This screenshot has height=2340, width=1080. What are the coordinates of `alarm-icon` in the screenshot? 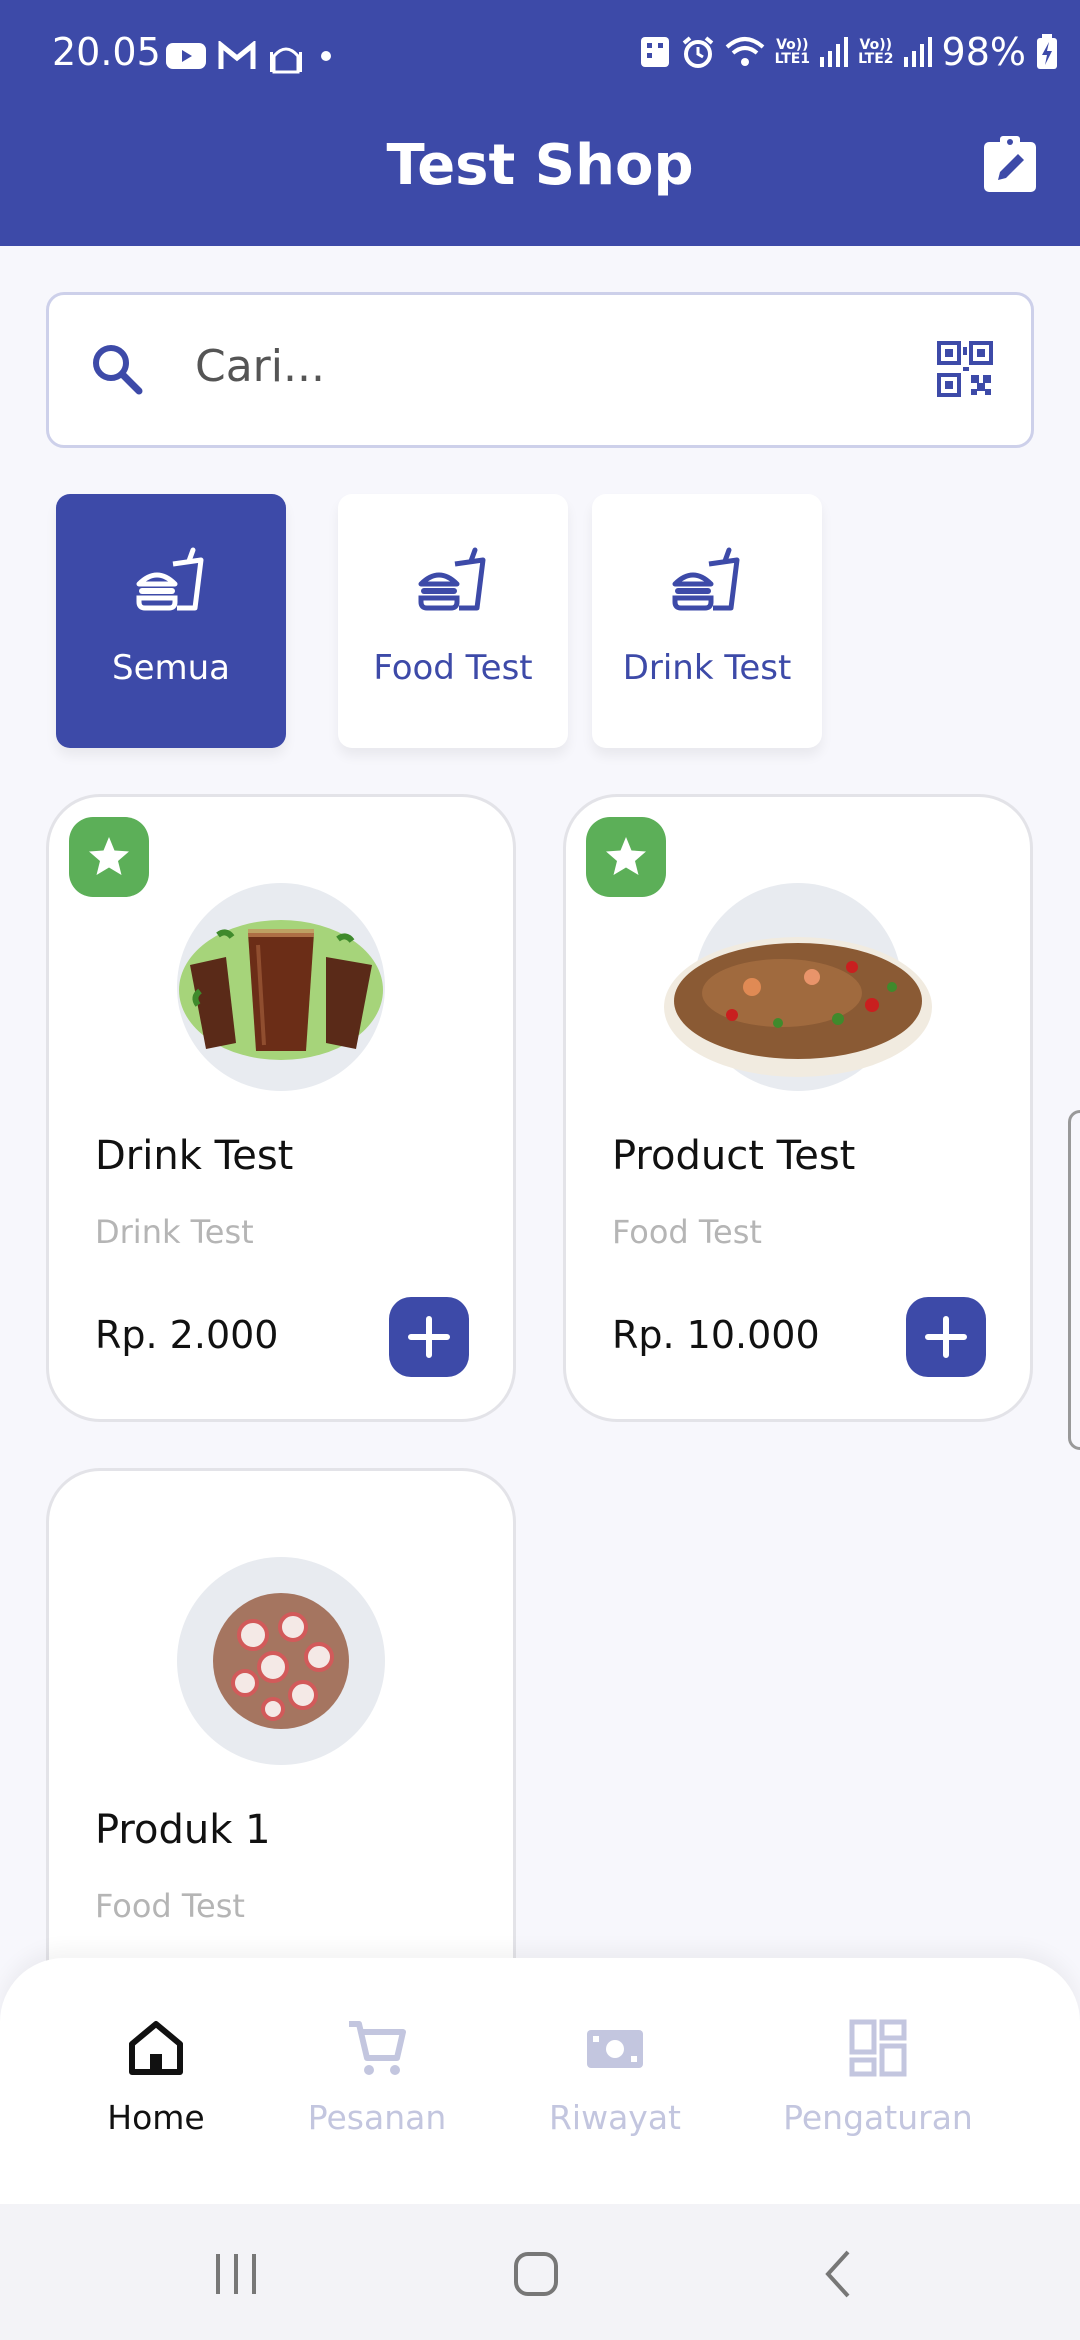 It's located at (697, 52).